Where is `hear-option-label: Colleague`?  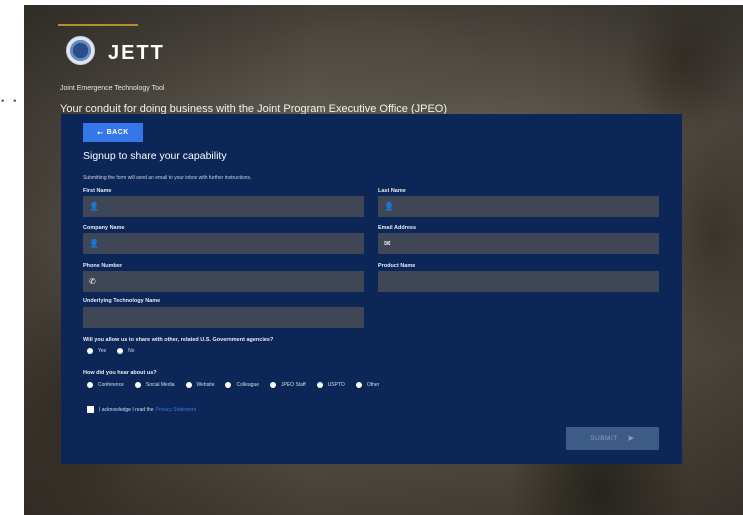 hear-option-label: Colleague is located at coordinates (248, 385).